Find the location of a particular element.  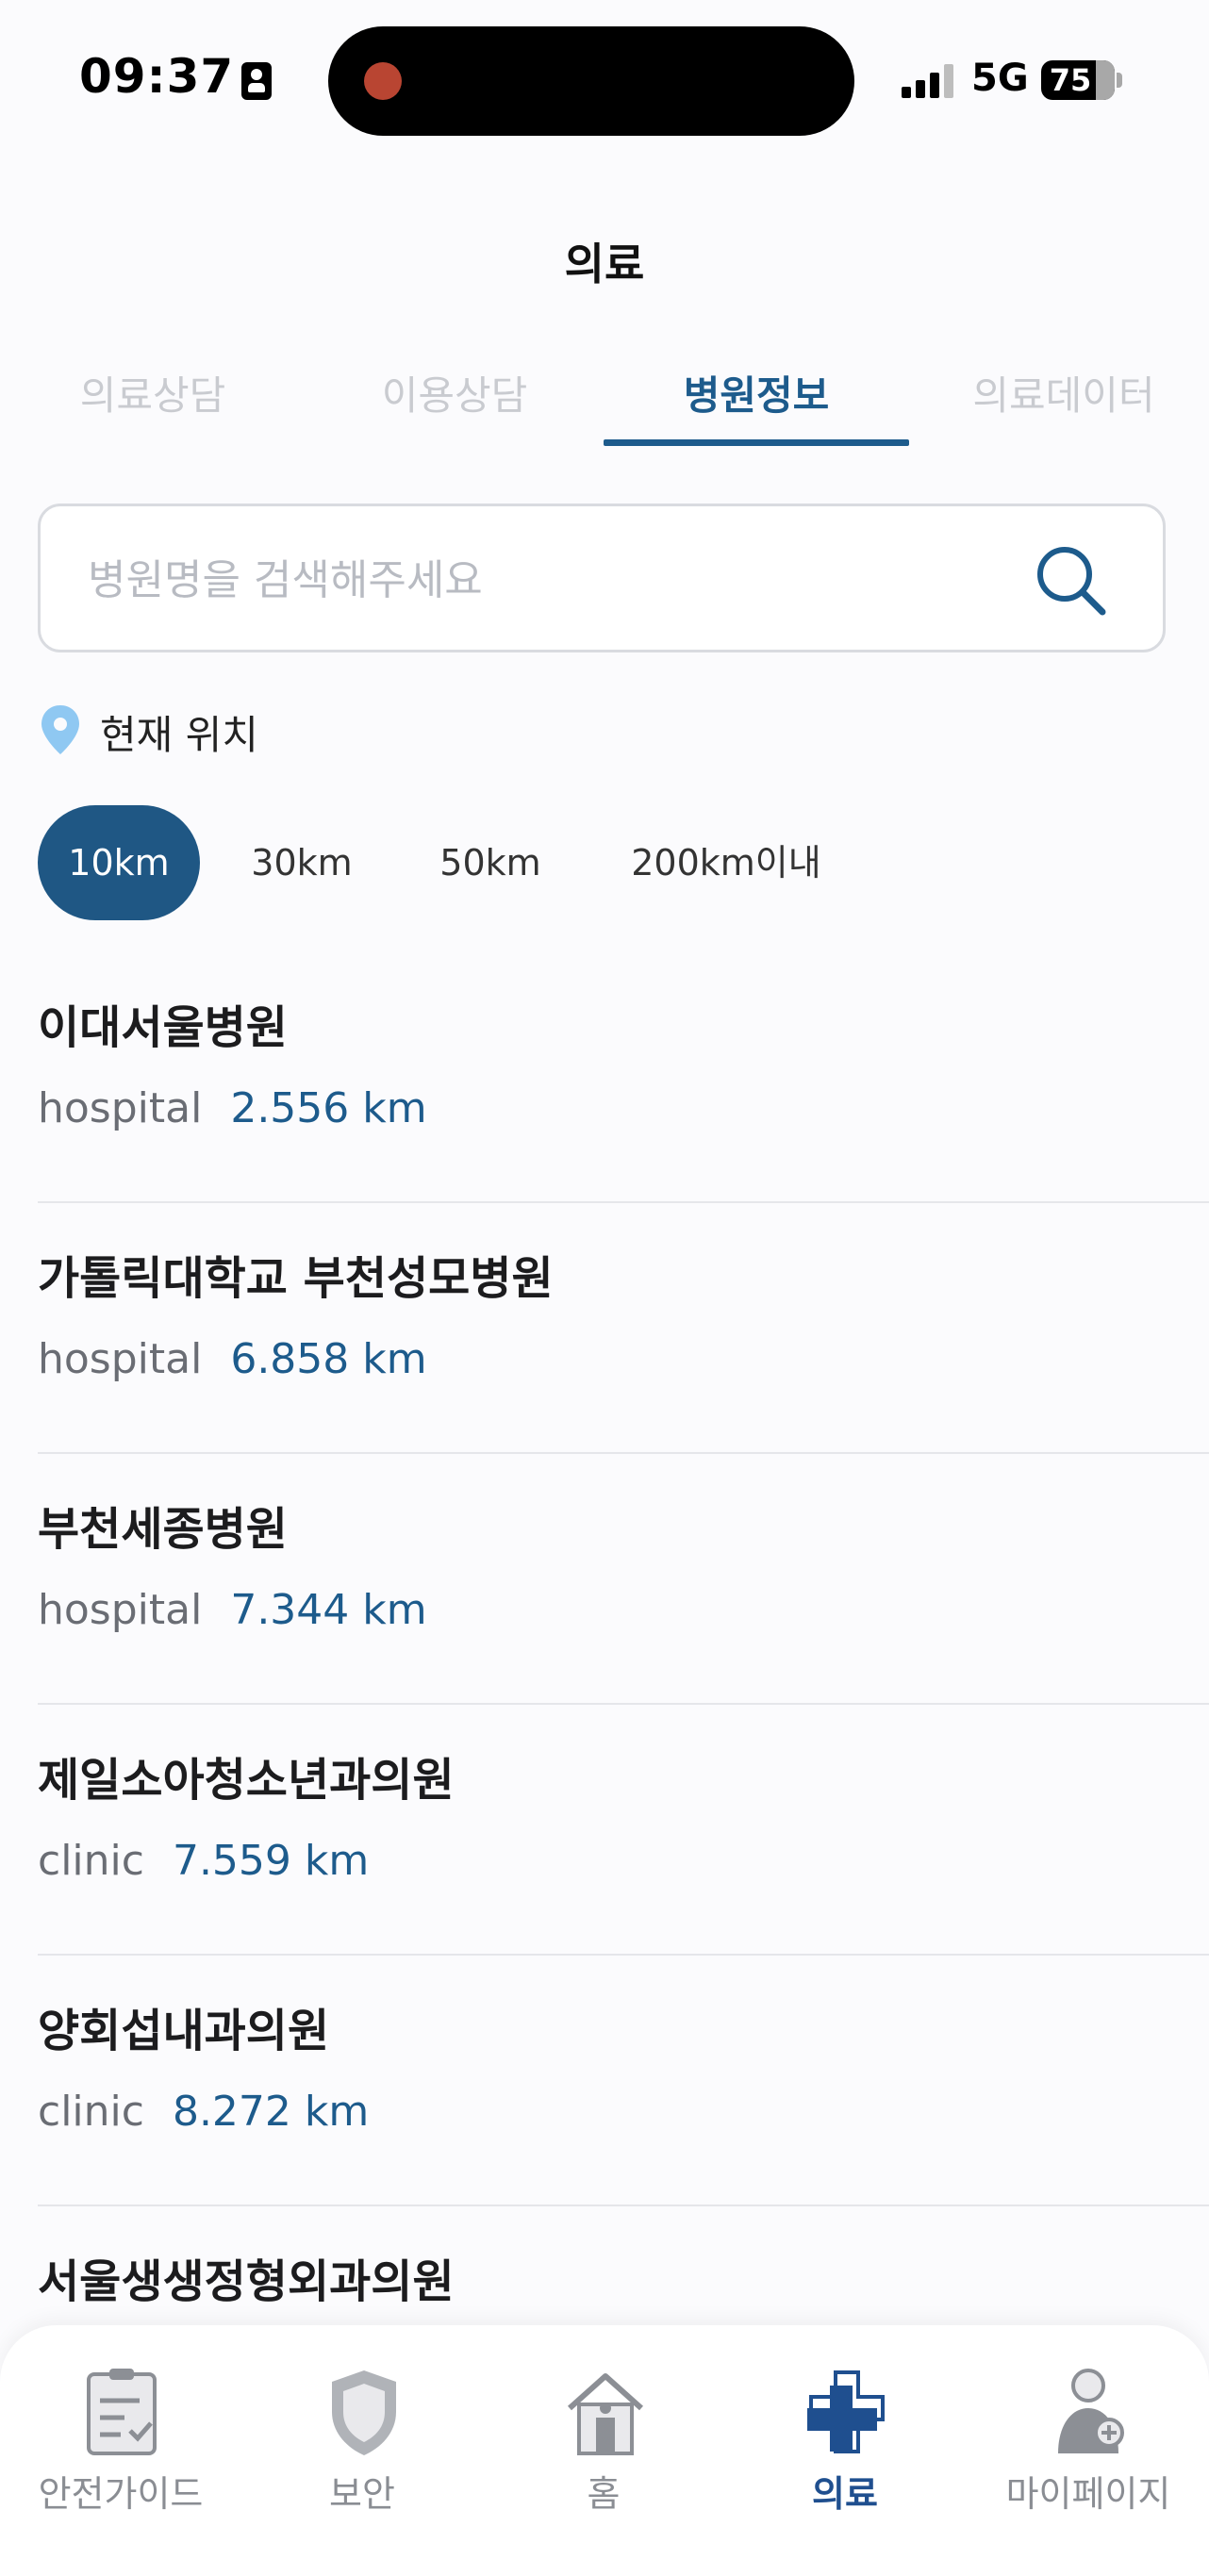

distance-chip-10km: 10km is located at coordinates (119, 862).